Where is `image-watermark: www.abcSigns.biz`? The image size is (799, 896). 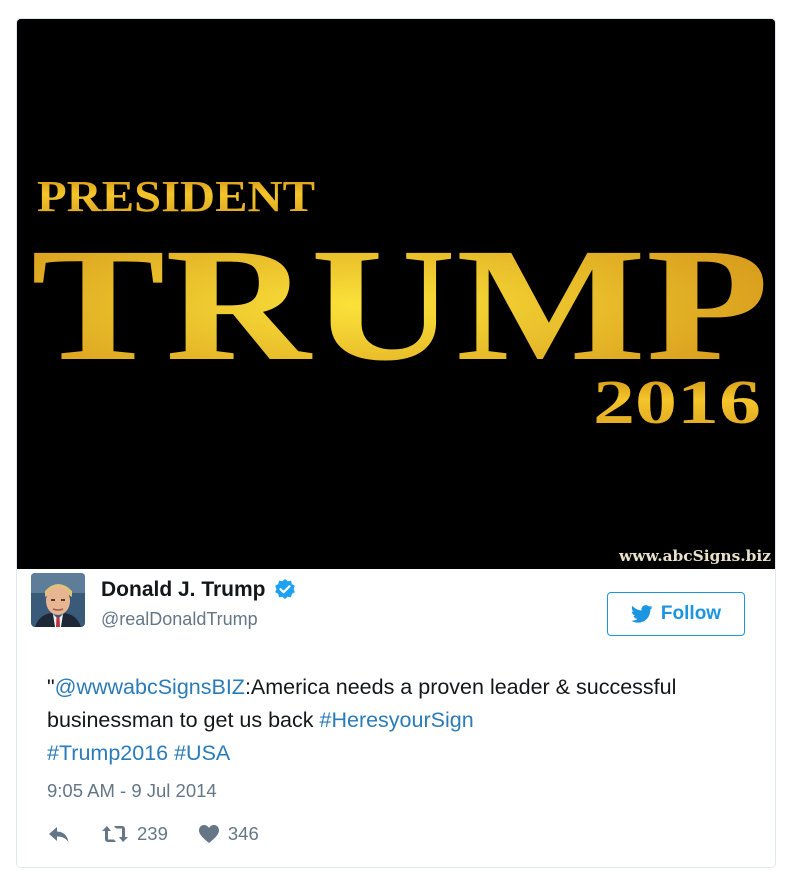
image-watermark: www.abcSigns.biz is located at coordinates (695, 556).